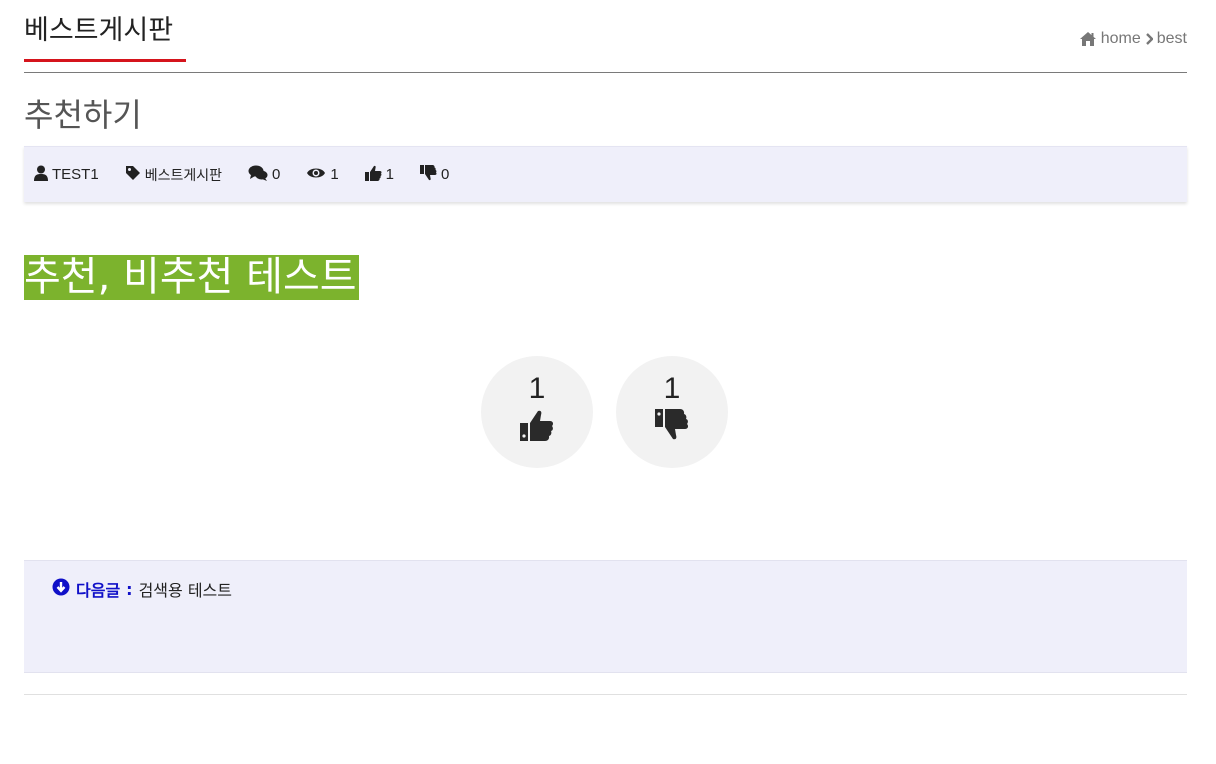 This screenshot has width=1216, height=764. I want to click on meta-likes-count: 1, so click(389, 174).